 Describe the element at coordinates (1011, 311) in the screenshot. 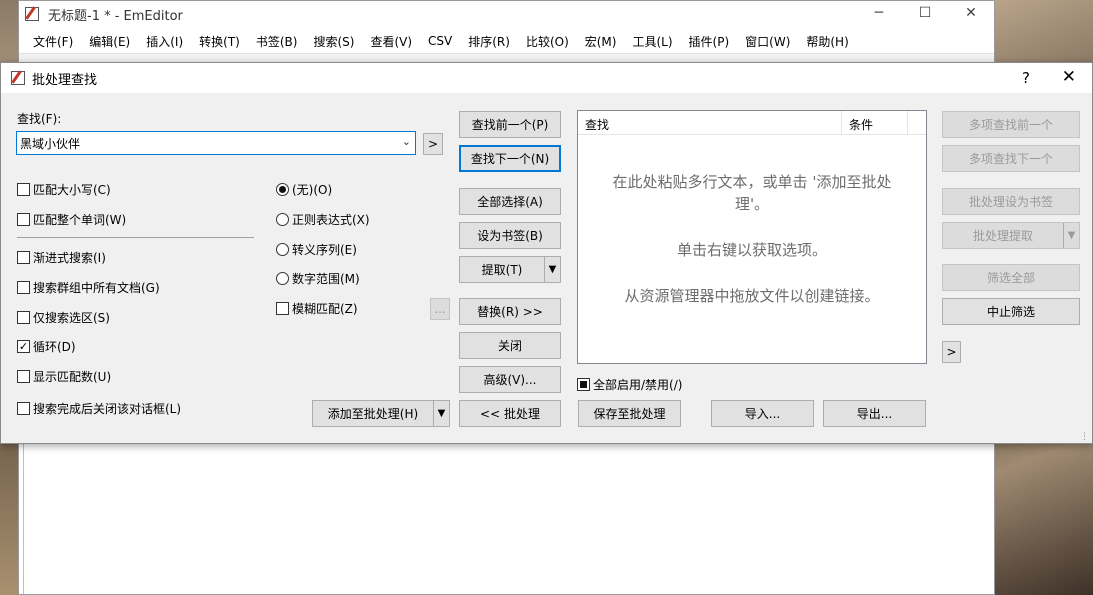

I see `stop-filter-button: 中止筛选` at that location.